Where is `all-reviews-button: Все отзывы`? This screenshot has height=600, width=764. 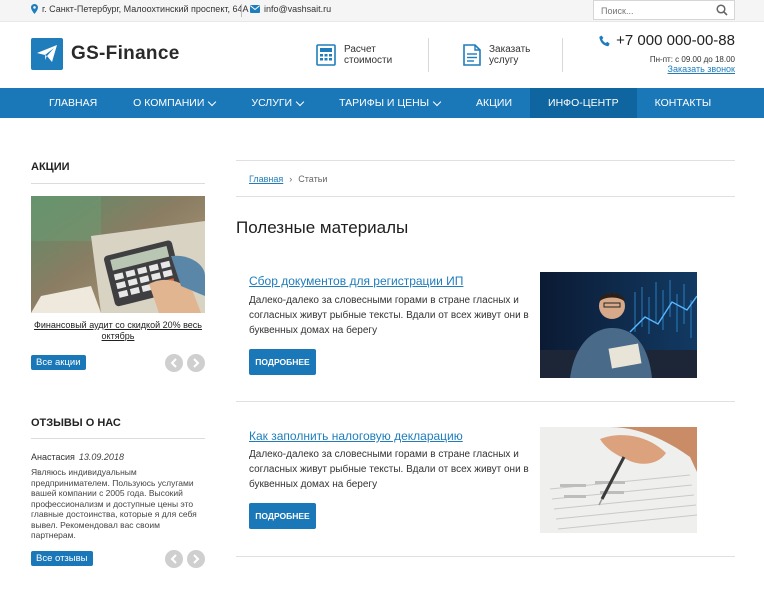 all-reviews-button: Все отзывы is located at coordinates (62, 558).